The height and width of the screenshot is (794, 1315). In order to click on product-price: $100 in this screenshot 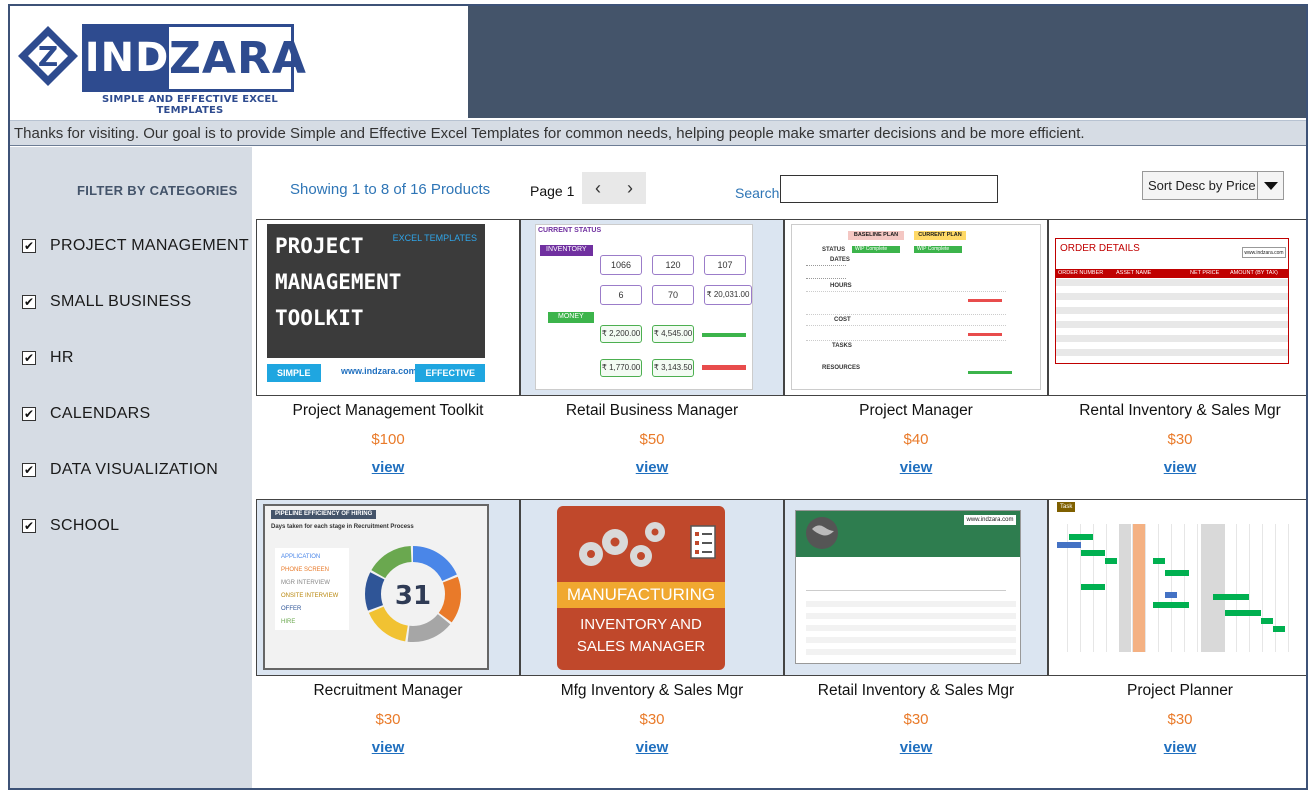, I will do `click(388, 439)`.